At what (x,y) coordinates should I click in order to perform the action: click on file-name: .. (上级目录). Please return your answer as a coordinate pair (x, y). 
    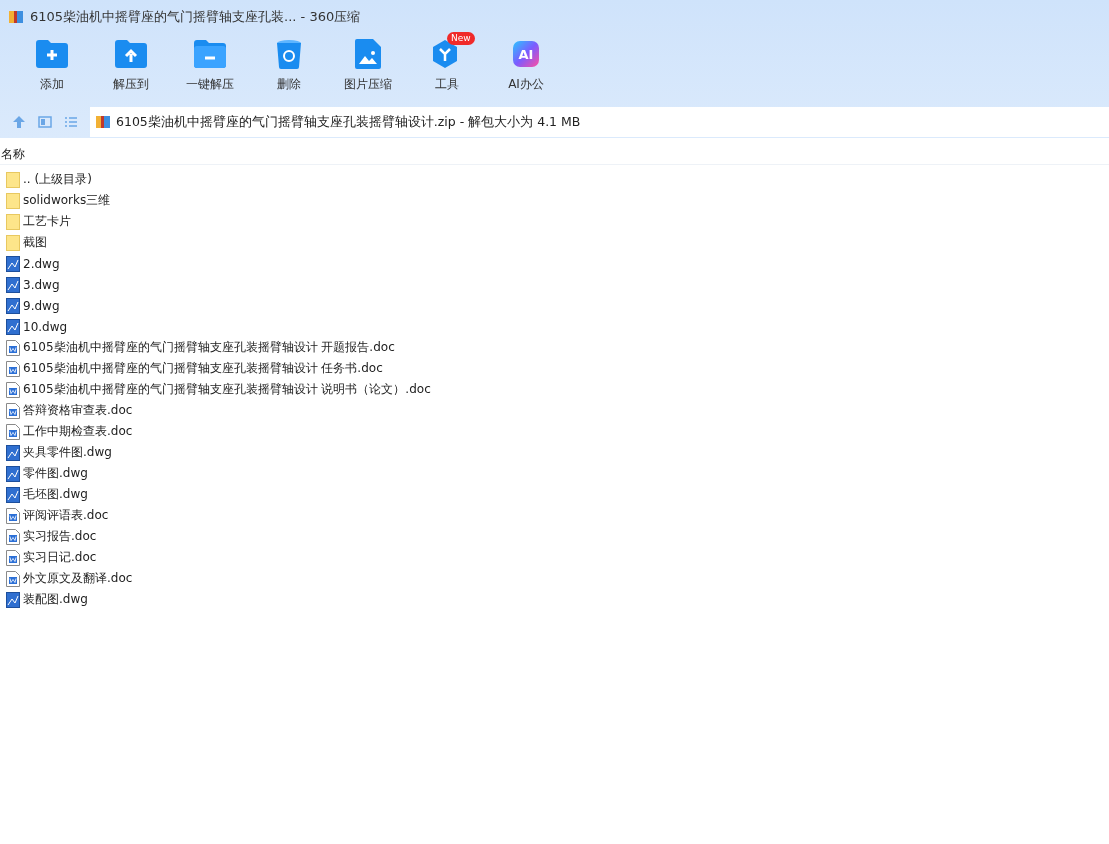
    Looking at the image, I should click on (57, 179).